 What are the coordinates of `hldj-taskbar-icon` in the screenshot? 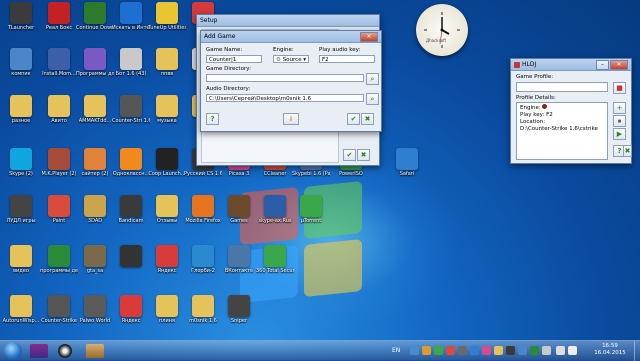 It's located at (95, 351).